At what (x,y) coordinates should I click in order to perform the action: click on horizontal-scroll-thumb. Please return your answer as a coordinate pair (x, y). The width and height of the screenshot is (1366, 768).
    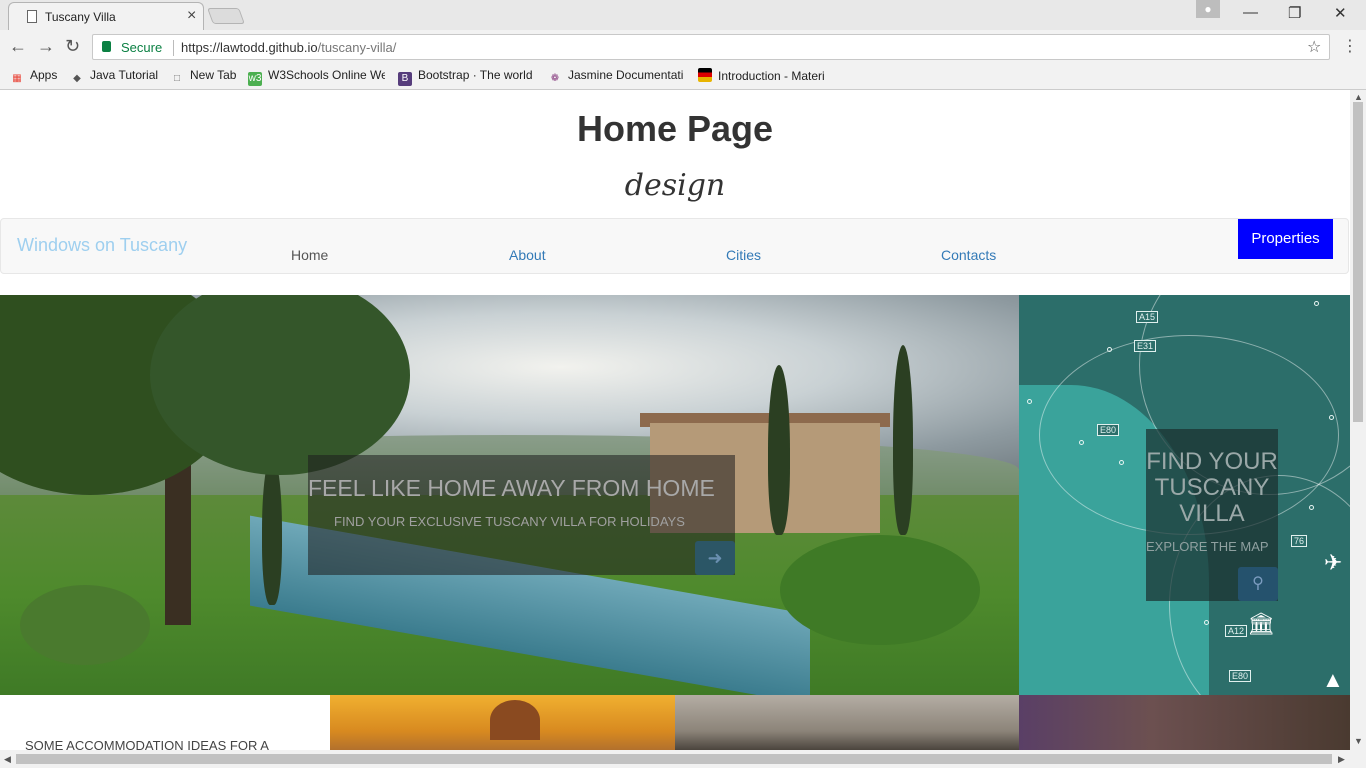
    Looking at the image, I should click on (674, 759).